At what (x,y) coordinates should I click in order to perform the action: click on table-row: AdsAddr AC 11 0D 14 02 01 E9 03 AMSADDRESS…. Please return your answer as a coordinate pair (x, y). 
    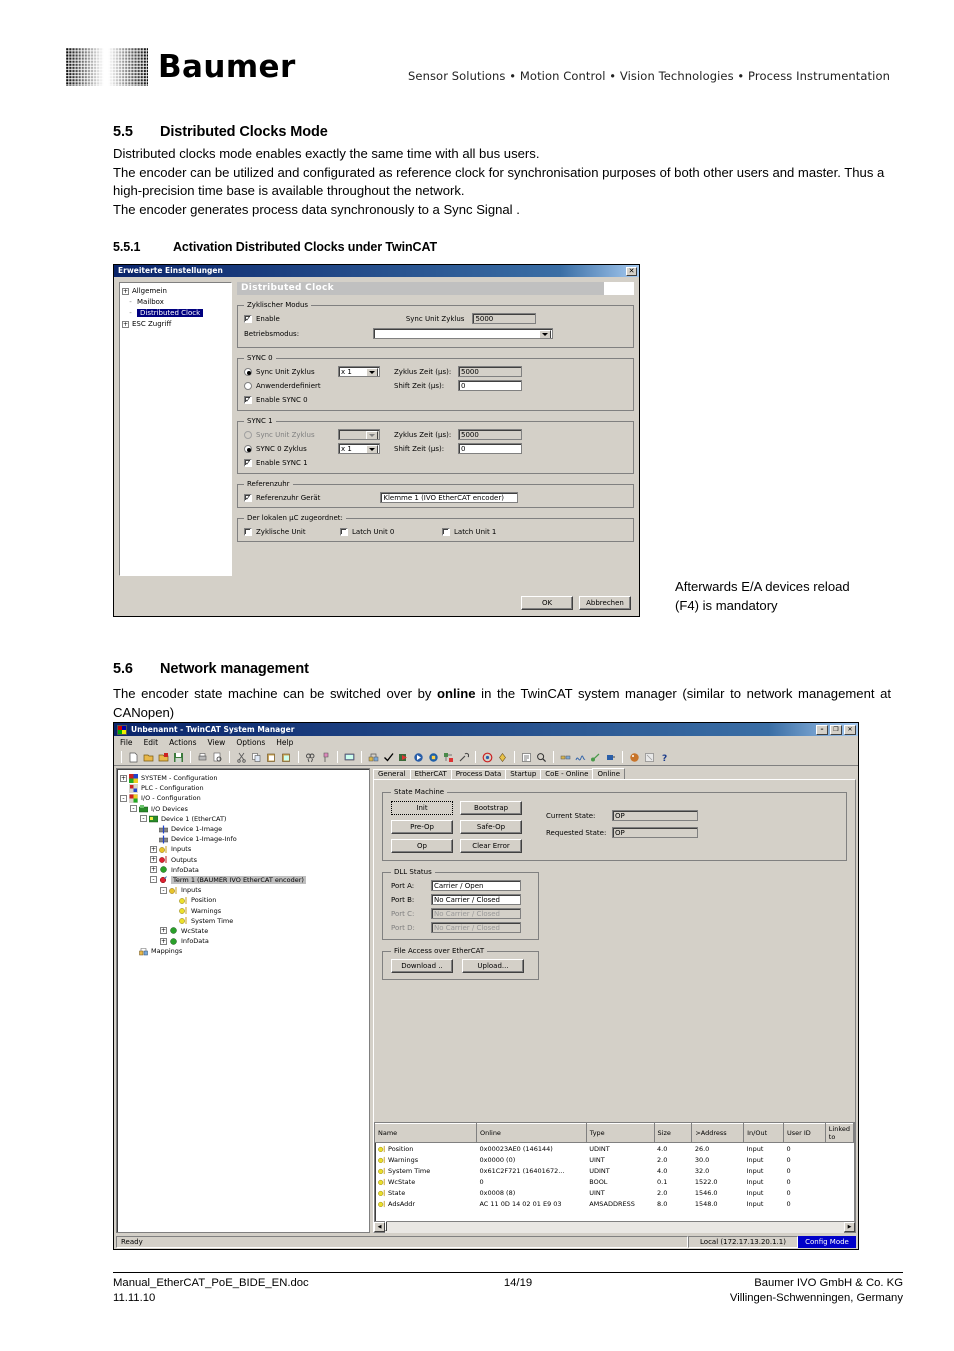
    Looking at the image, I should click on (614, 1203).